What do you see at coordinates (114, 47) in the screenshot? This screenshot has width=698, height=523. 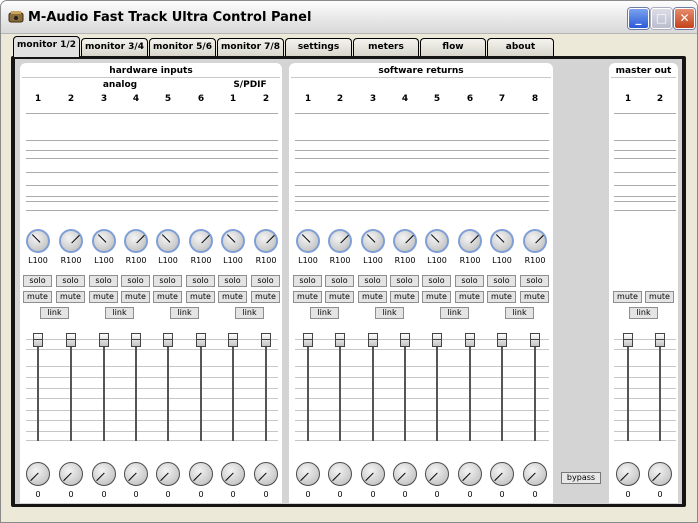 I see `tab-monitor-3-4: monitor 3/4` at bounding box center [114, 47].